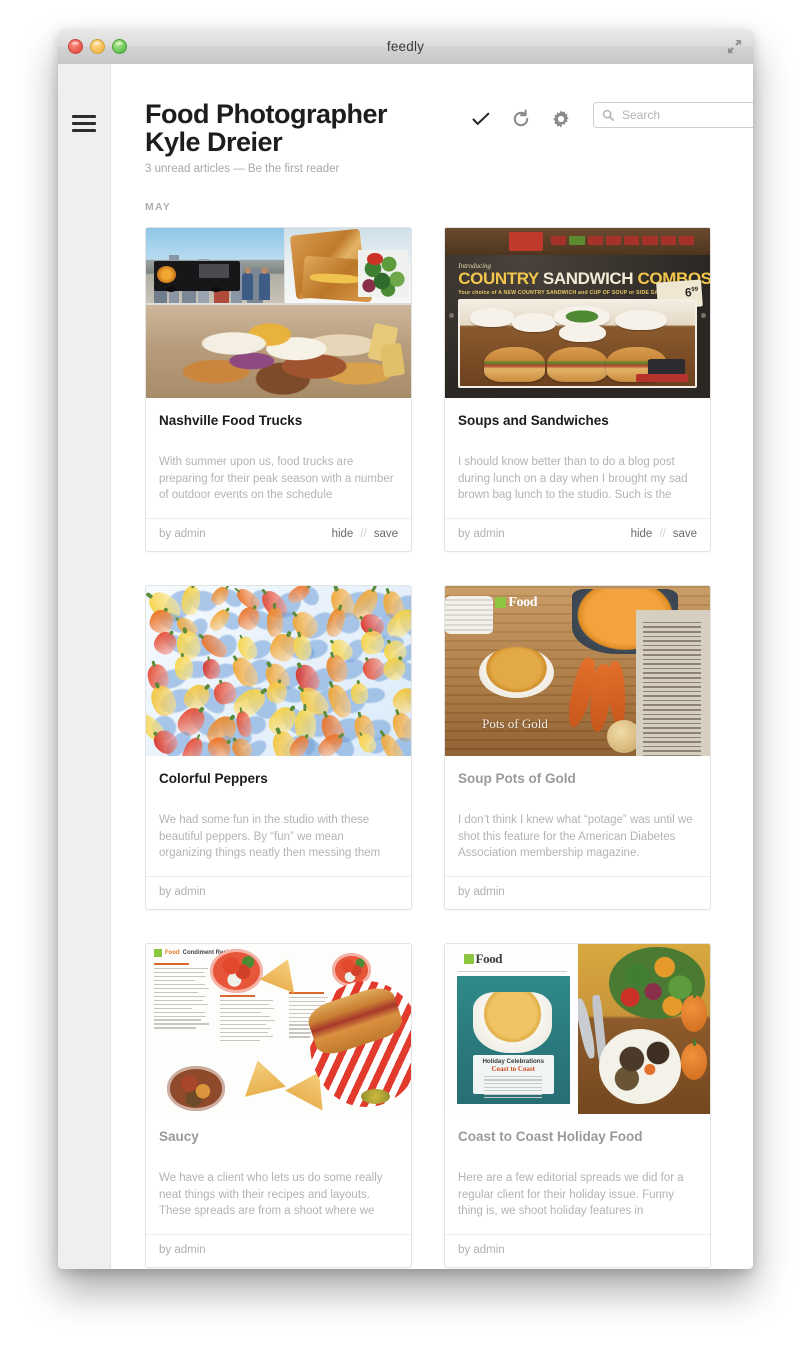 Image resolution: width=811 pixels, height=1347 pixels. I want to click on squash-soup-photo: Holiday Celebrations Coast to Coast, so click(513, 1040).